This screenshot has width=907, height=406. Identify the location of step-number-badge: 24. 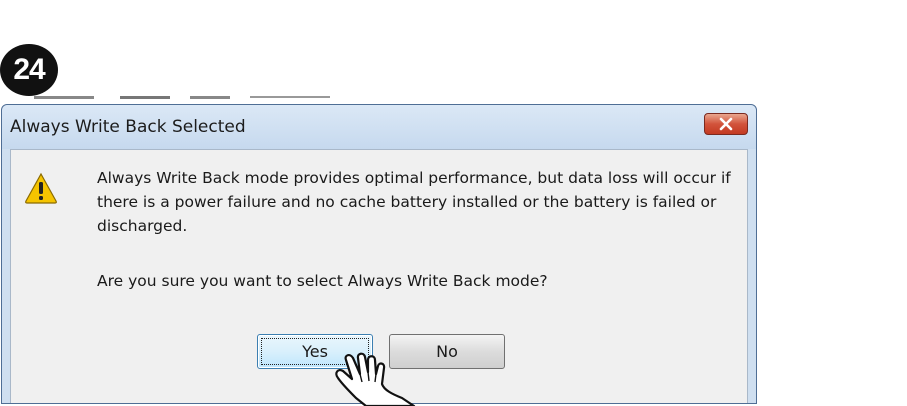
(29, 70).